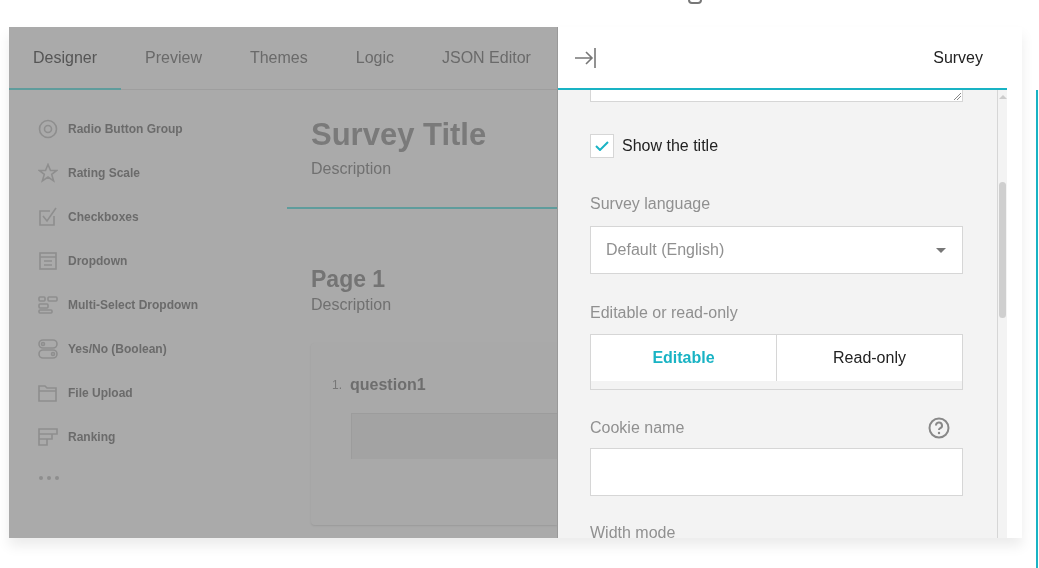 The width and height of the screenshot is (1039, 568). Describe the element at coordinates (1002, 250) in the screenshot. I see `scrollbar-thumb` at that location.